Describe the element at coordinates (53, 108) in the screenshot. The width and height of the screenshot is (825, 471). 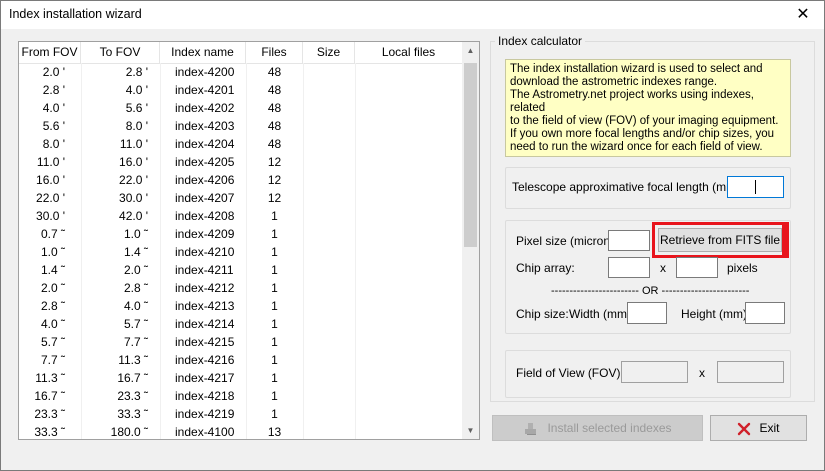
I see `from-fov-cell: 4.0 '` at that location.